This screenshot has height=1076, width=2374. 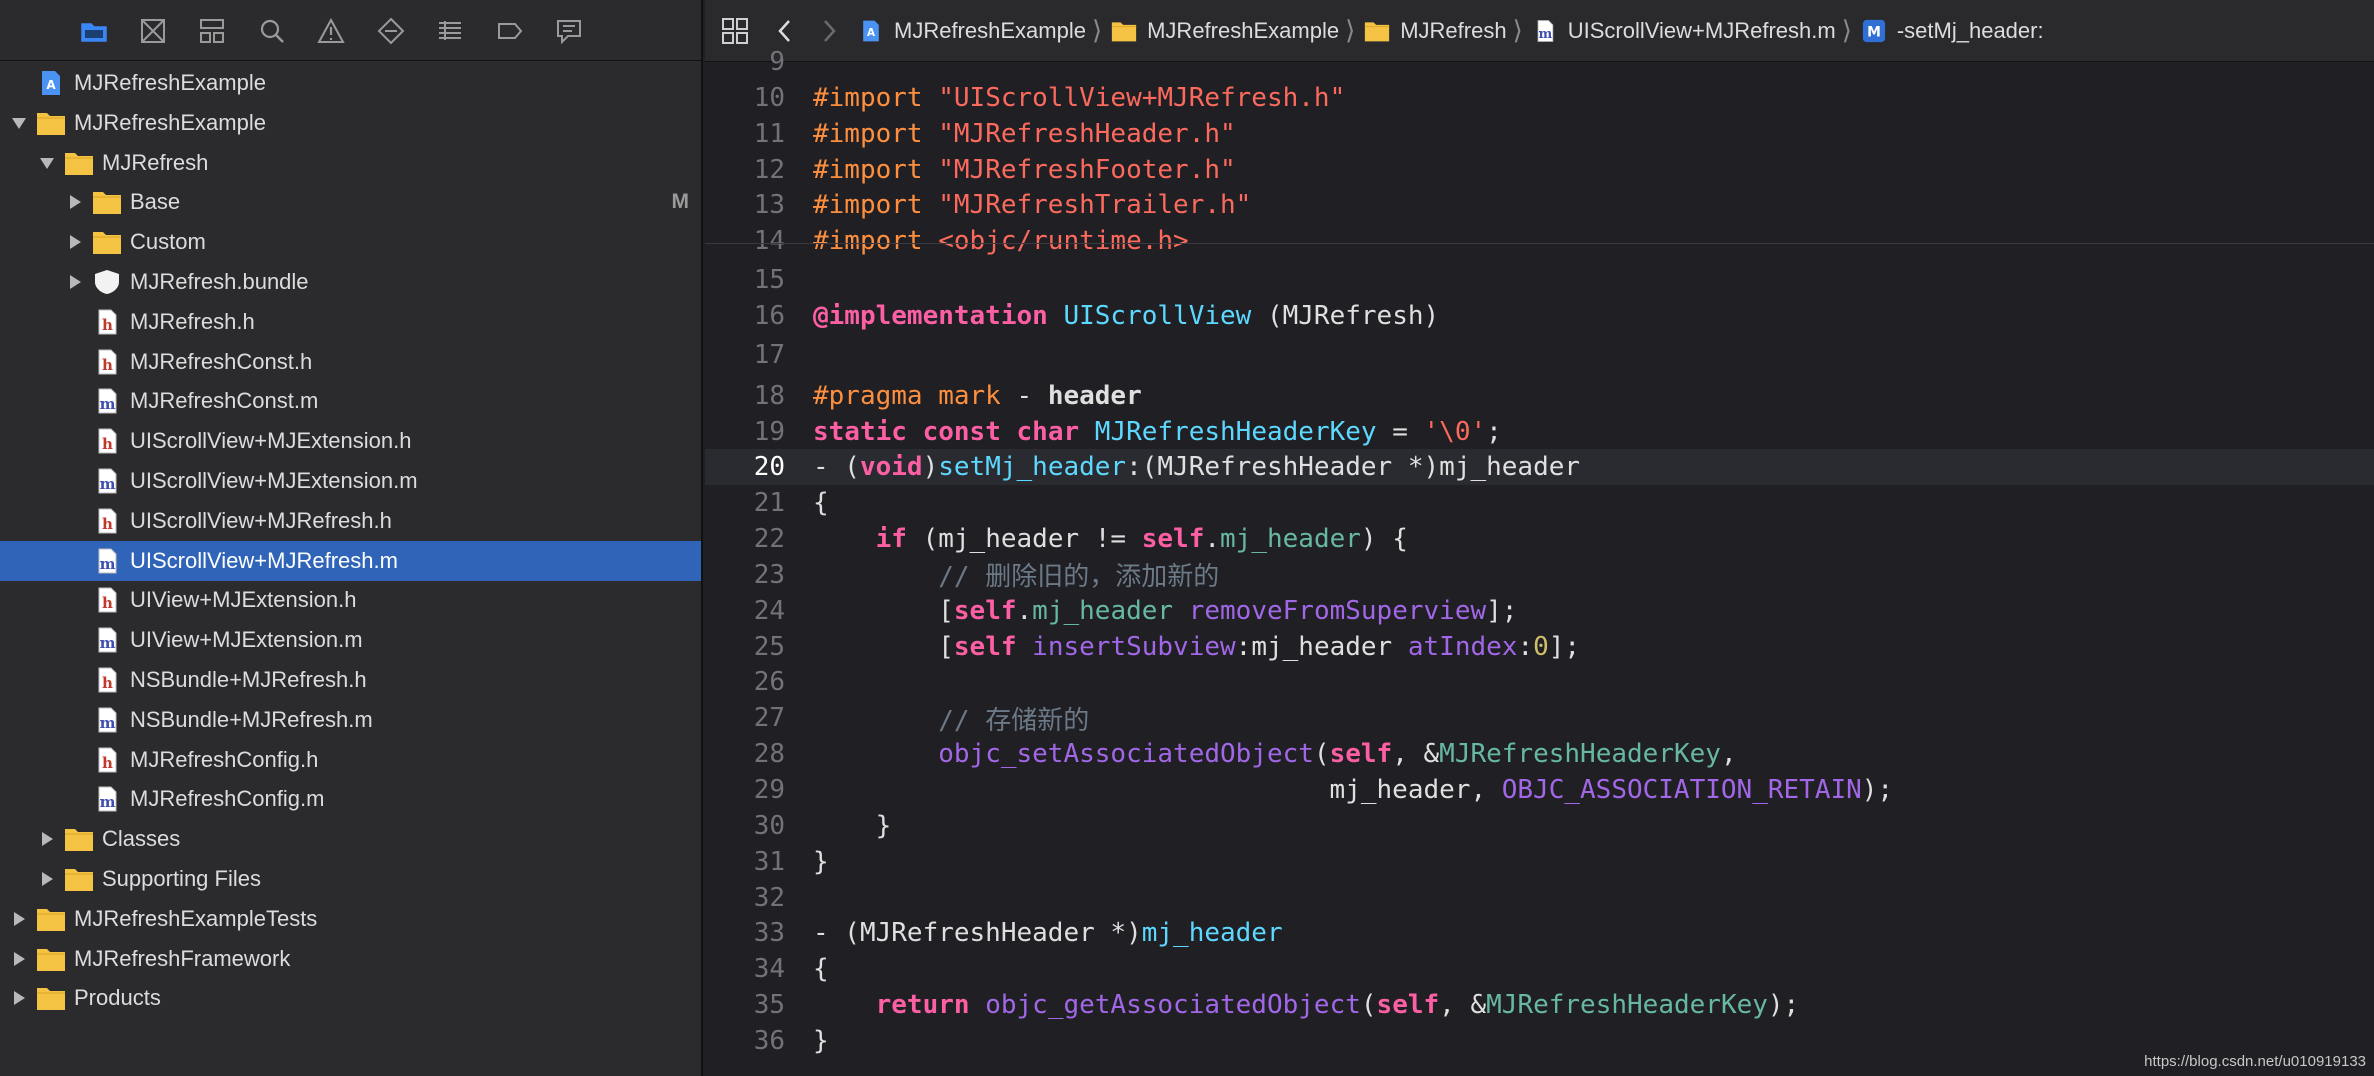 I want to click on code-token: if, so click(x=891, y=539).